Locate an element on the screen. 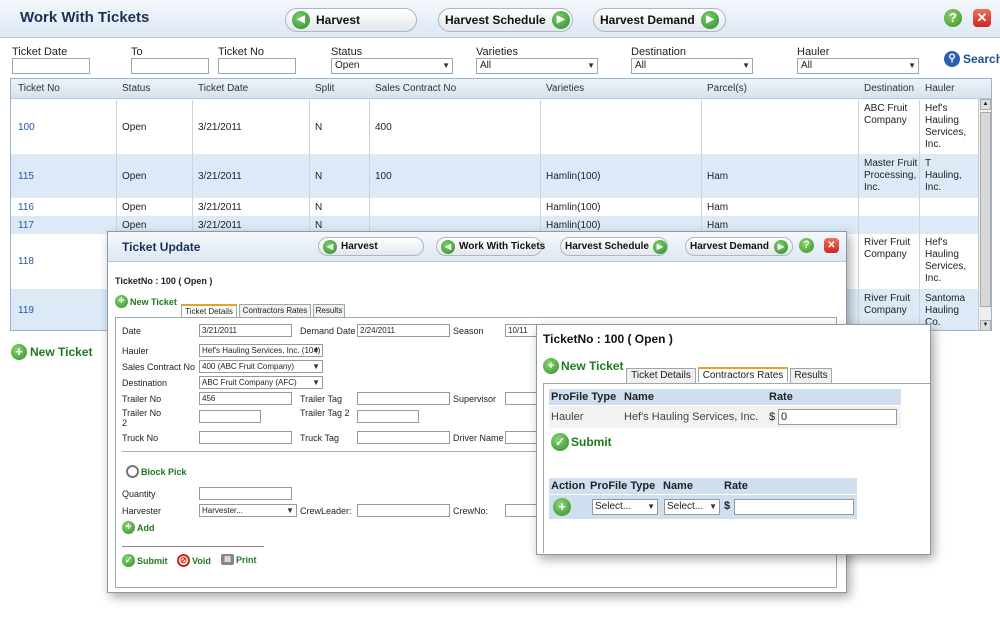 This screenshot has height=629, width=1000. new-ticket-button: + New Ticket is located at coordinates (51, 352).